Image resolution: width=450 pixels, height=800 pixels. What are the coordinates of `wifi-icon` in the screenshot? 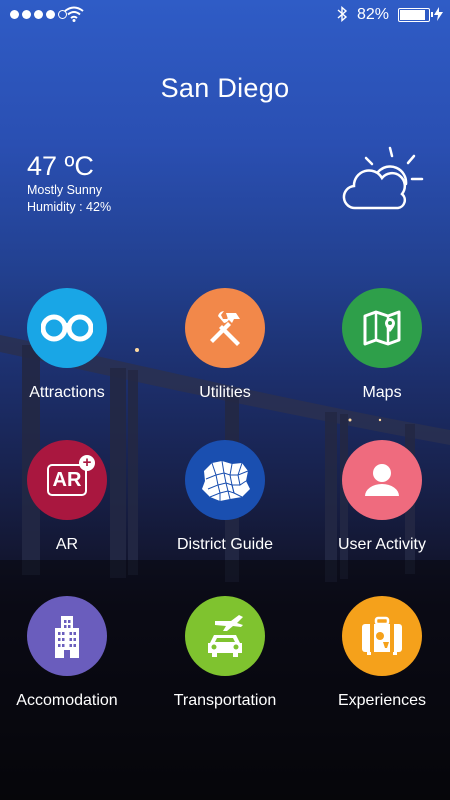 It's located at (74, 14).